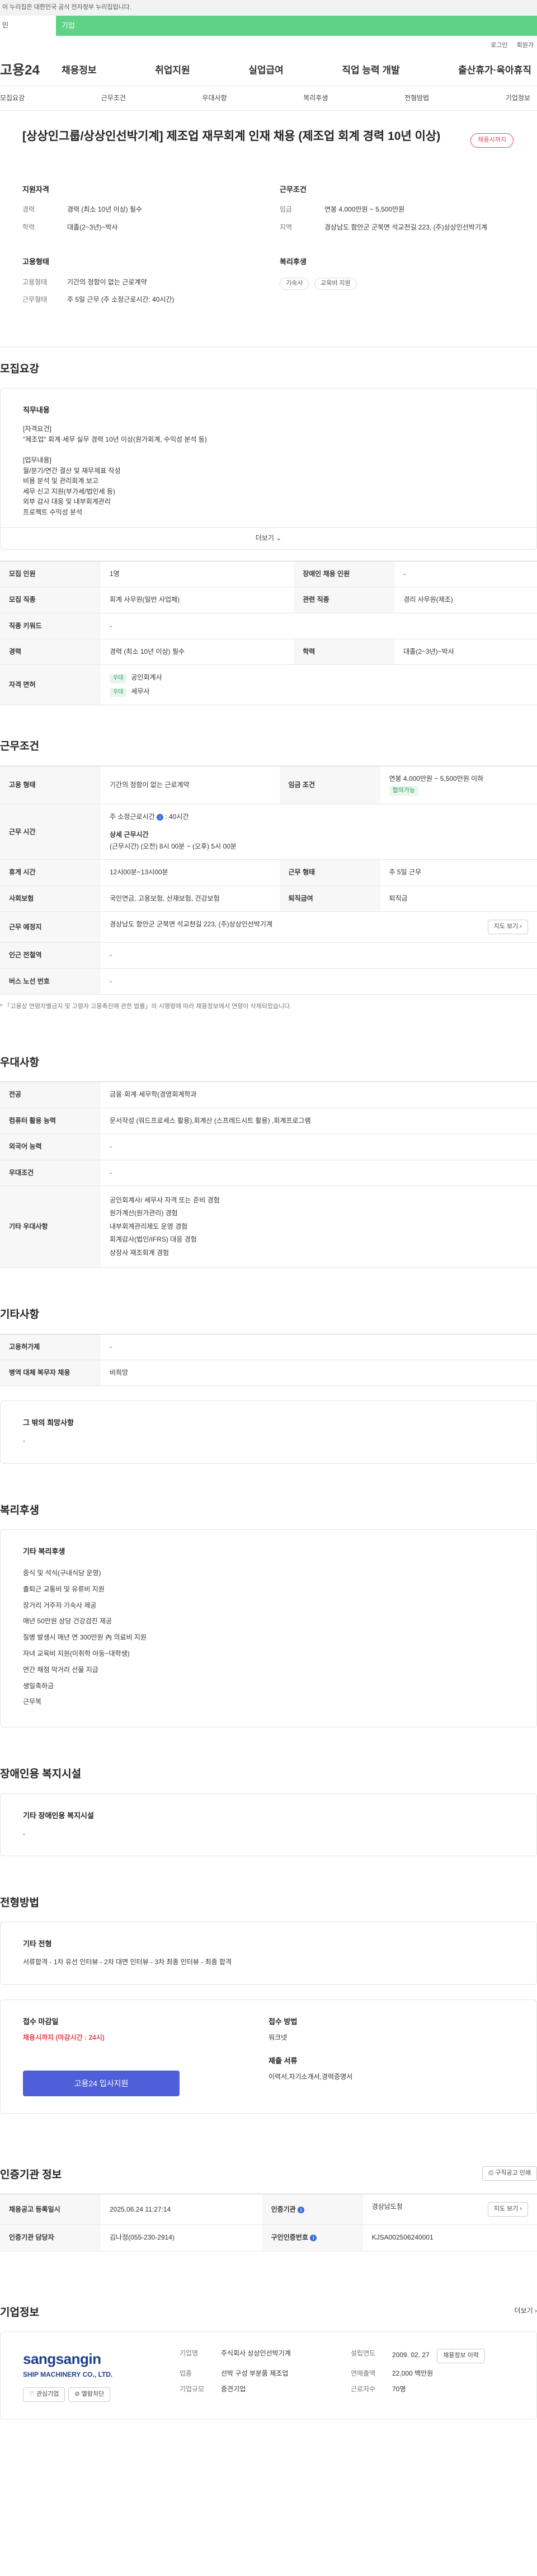  I want to click on detail-hours-heading: 상세 근무시간, so click(129, 834).